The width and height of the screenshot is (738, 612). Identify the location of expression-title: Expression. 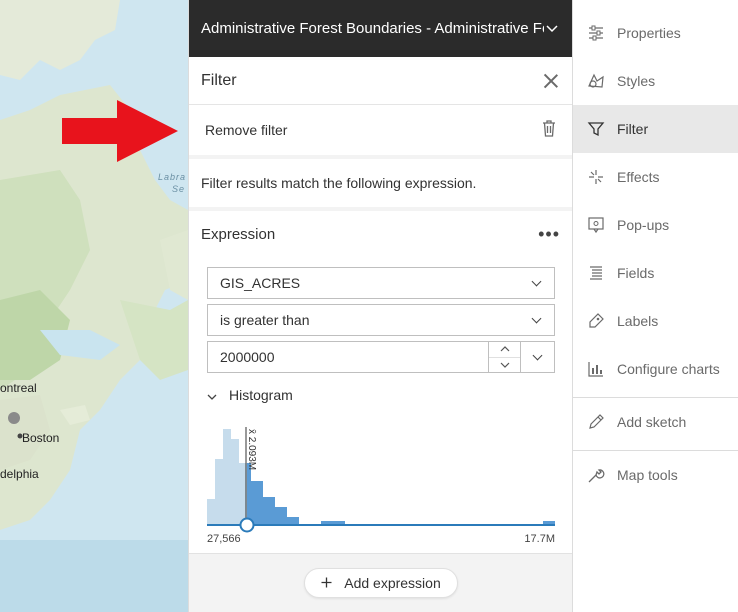
(238, 234).